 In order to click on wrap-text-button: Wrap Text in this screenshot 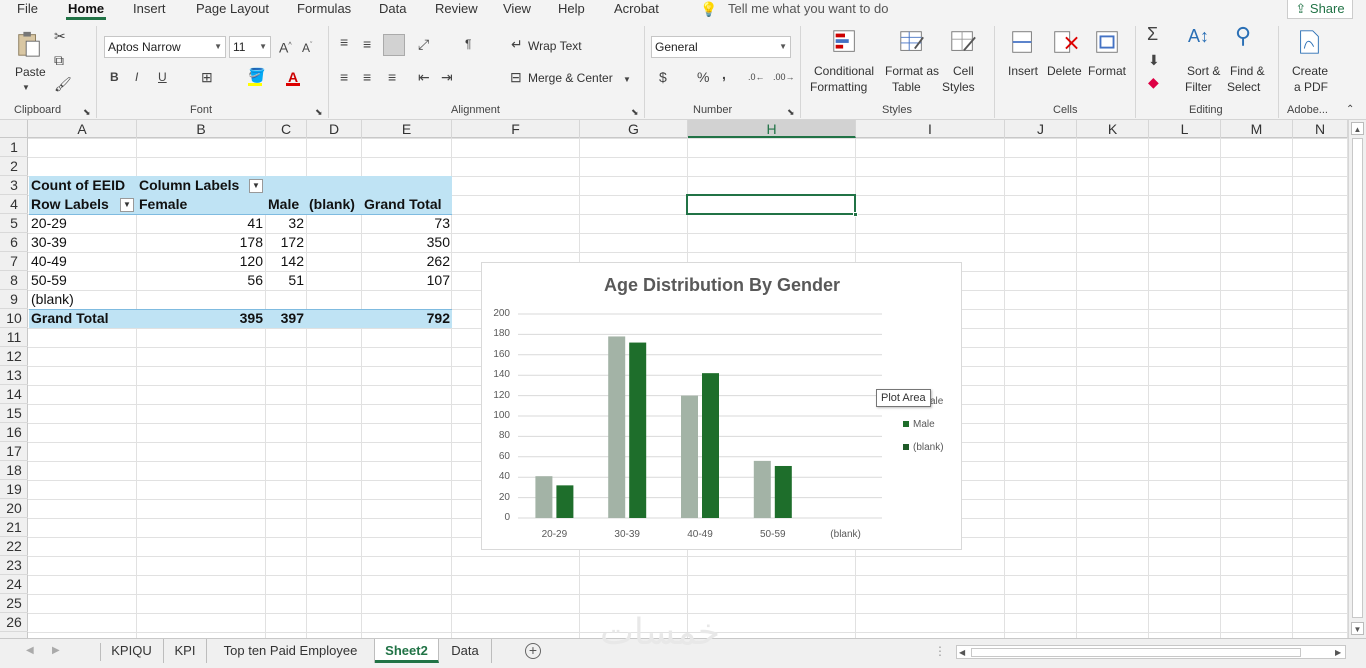, I will do `click(555, 46)`.